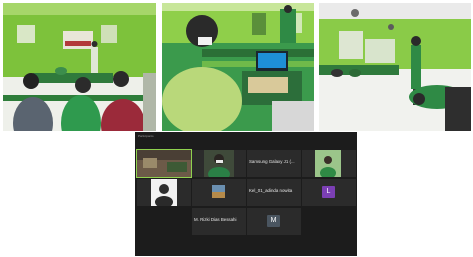 The image size is (473, 257). I want to click on participant-image, so click(219, 192).